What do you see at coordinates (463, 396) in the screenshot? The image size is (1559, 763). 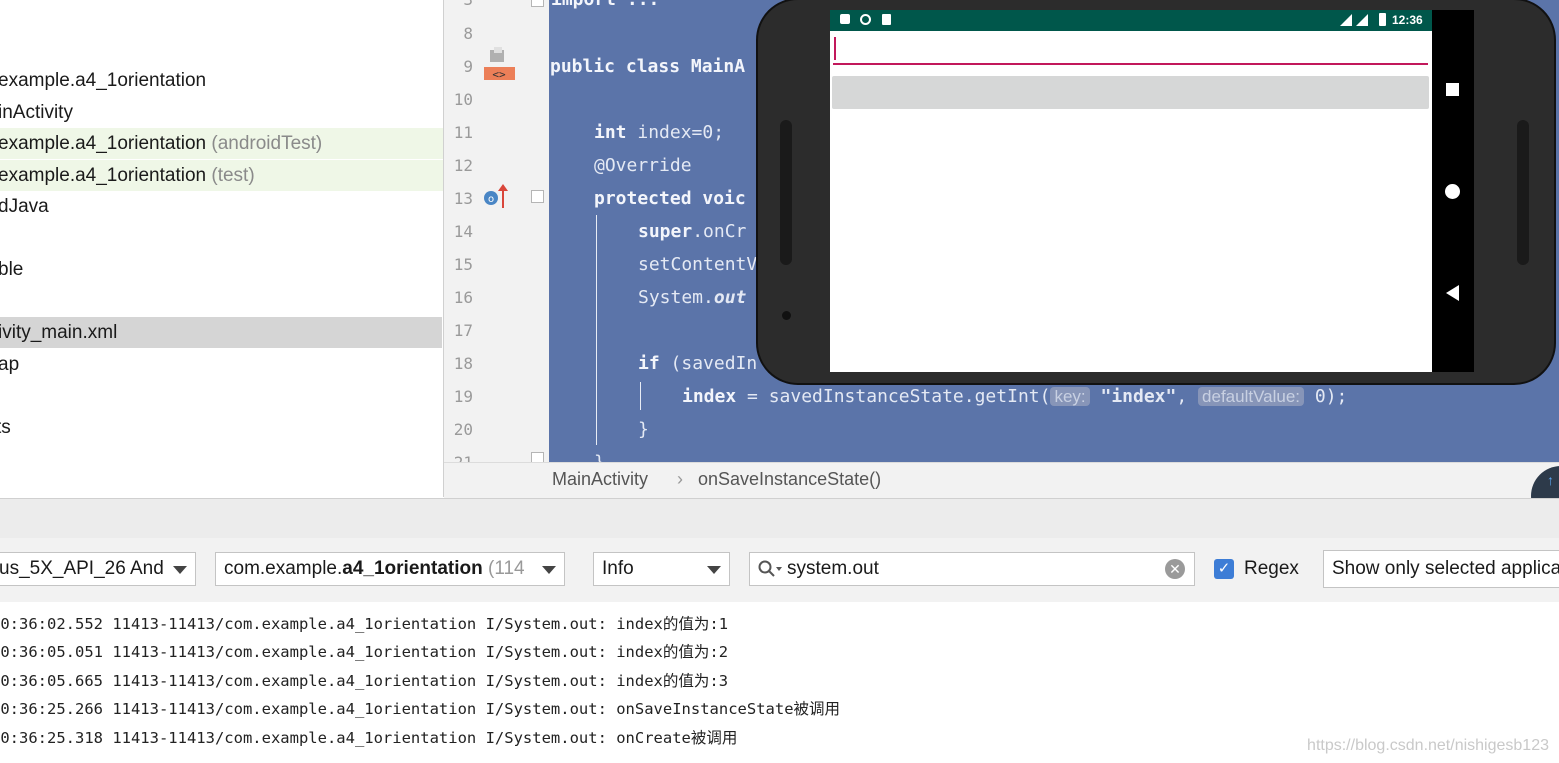 I see `line-number: 19` at bounding box center [463, 396].